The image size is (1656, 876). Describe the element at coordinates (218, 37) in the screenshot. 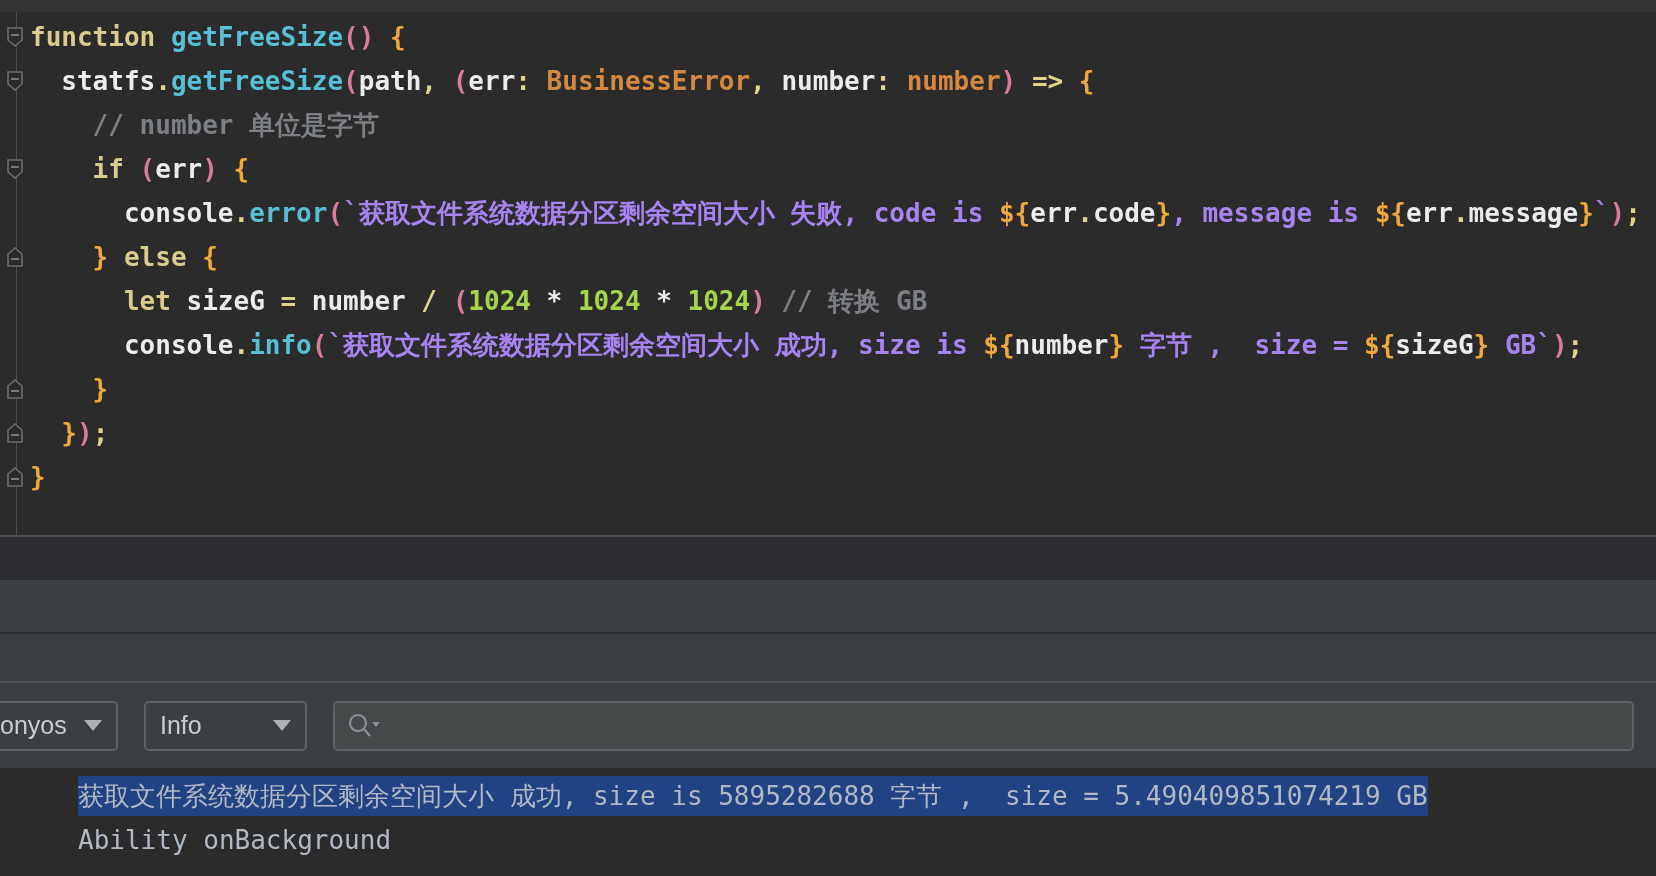

I see `code-line: function getFreeSize() {` at that location.